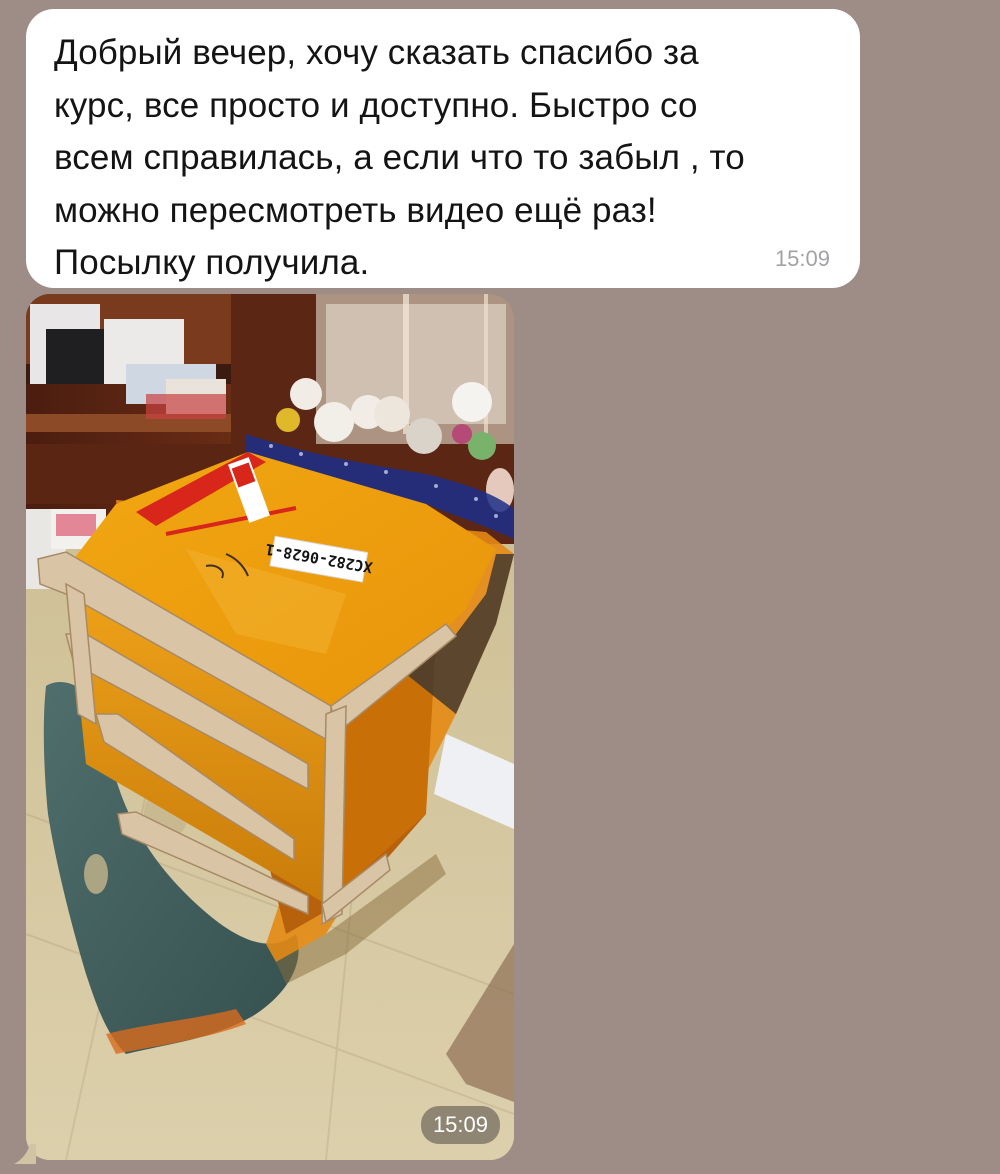  Describe the element at coordinates (802, 258) in the screenshot. I see `message-timestamp: 15:09` at that location.